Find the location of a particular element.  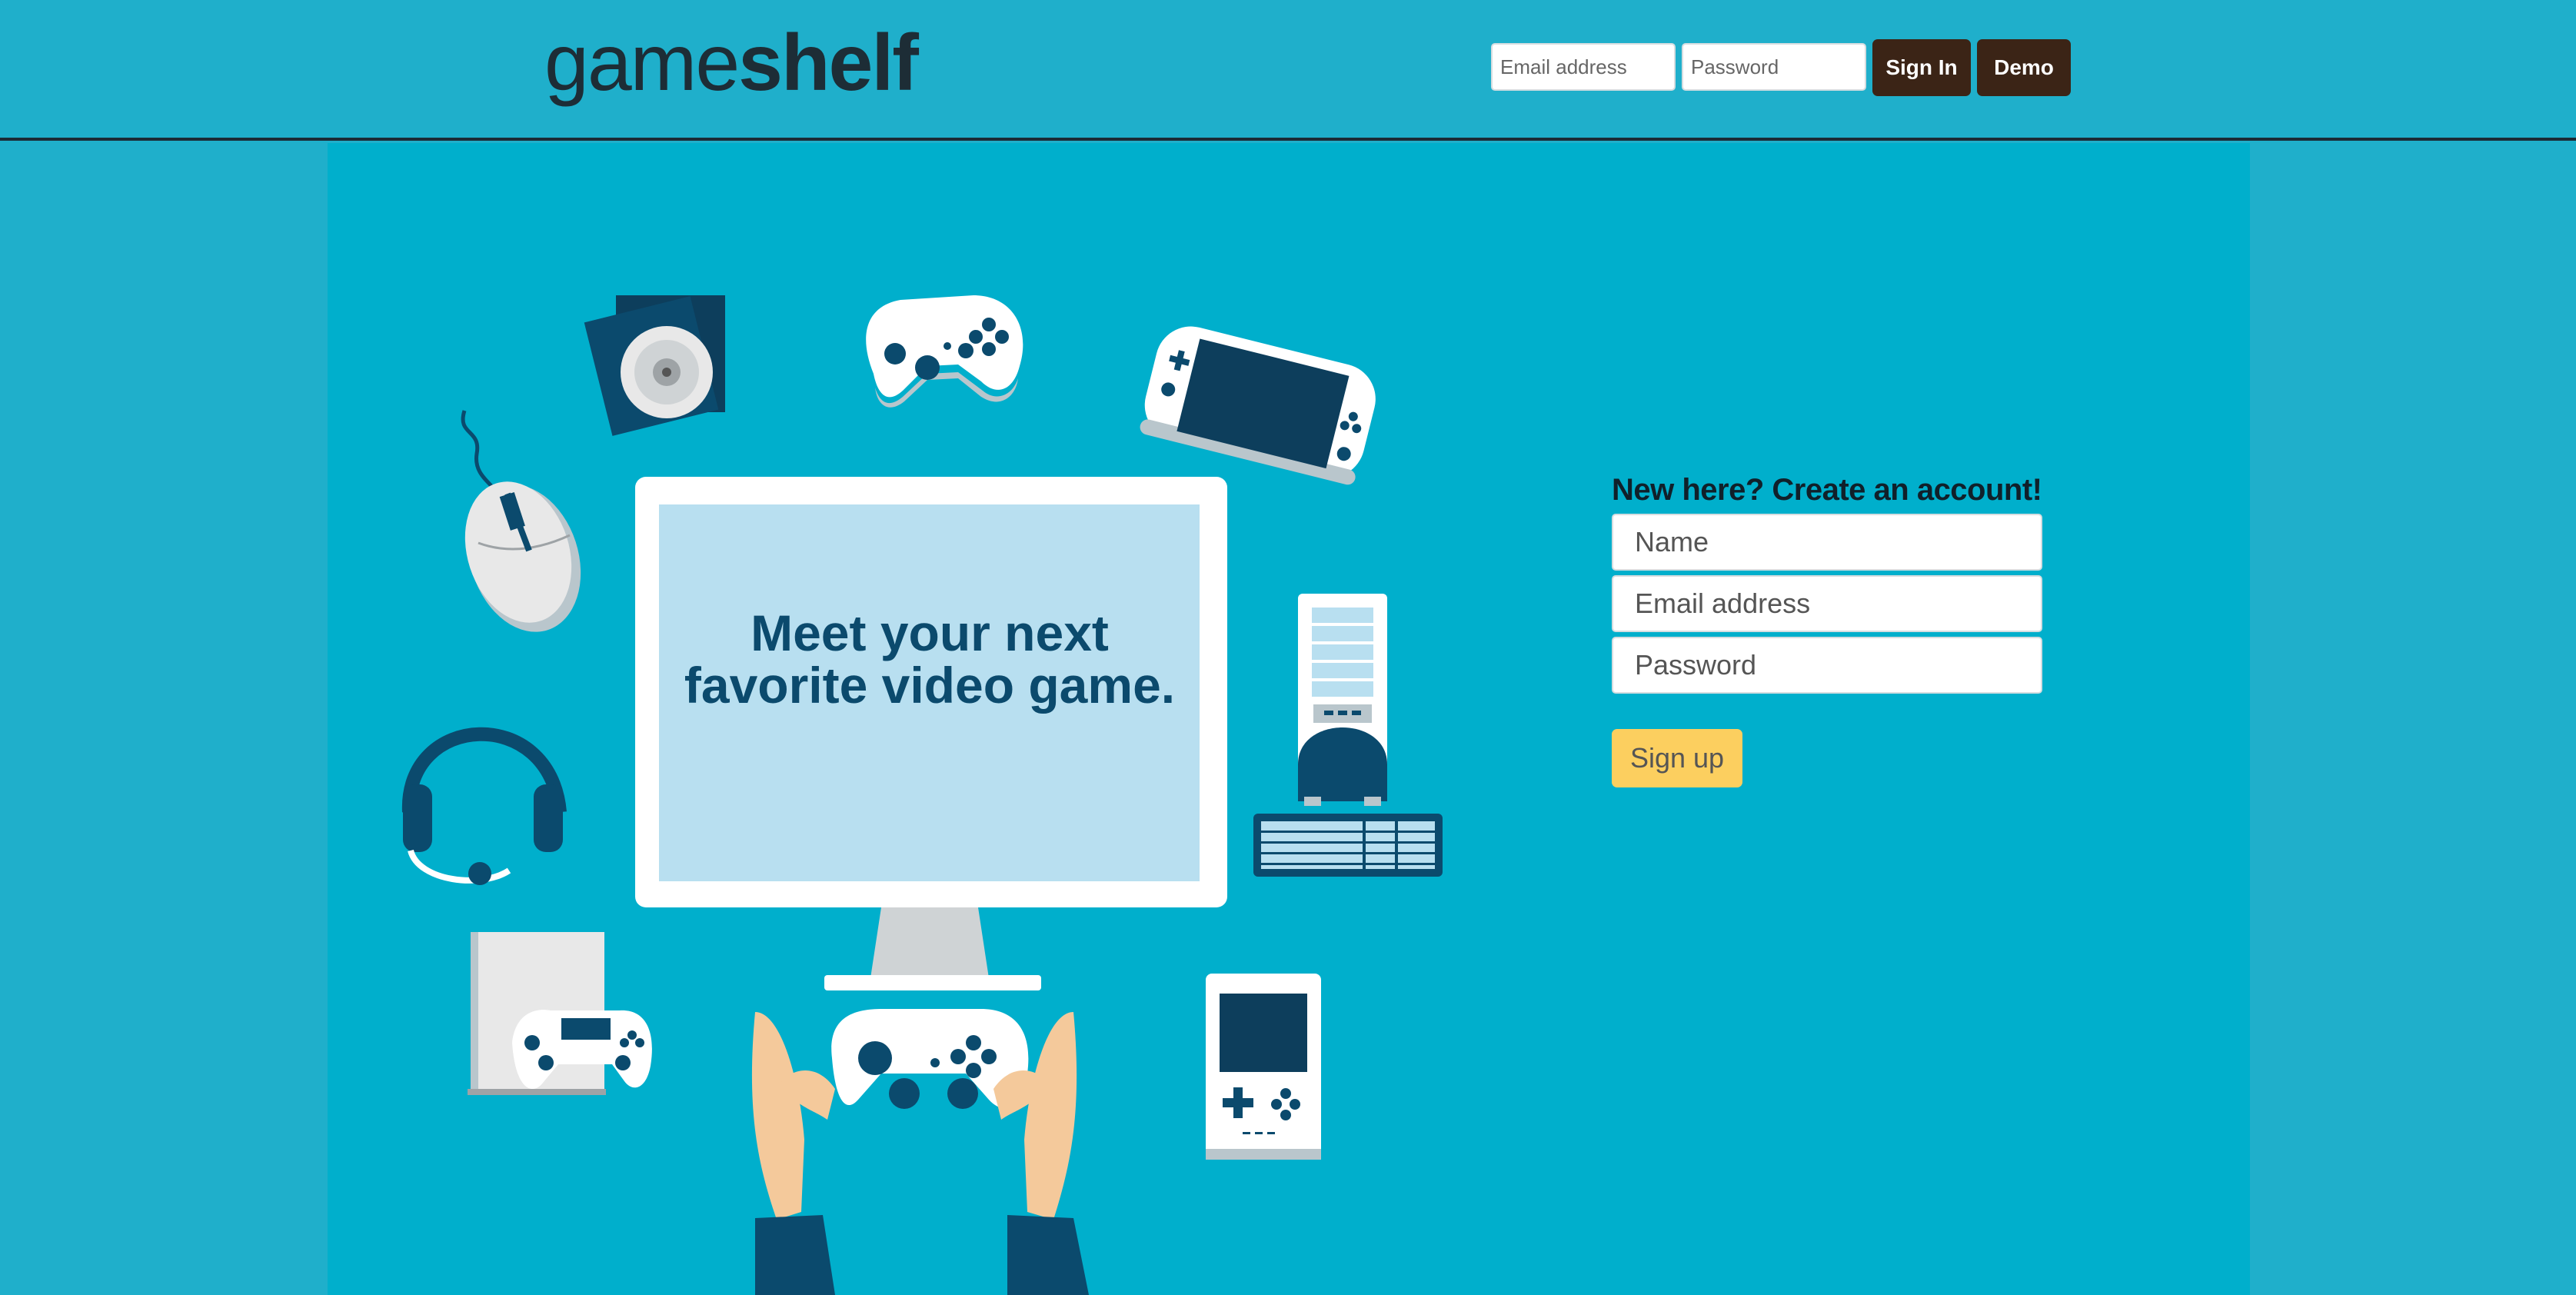

keyboard-icon is located at coordinates (1348, 845).